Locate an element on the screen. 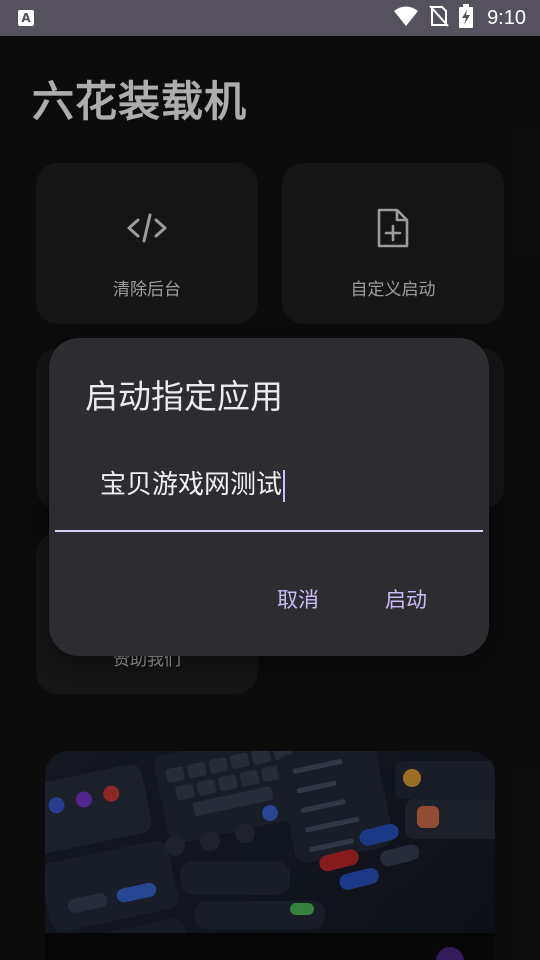  battery-charging-icon is located at coordinates (466, 18).